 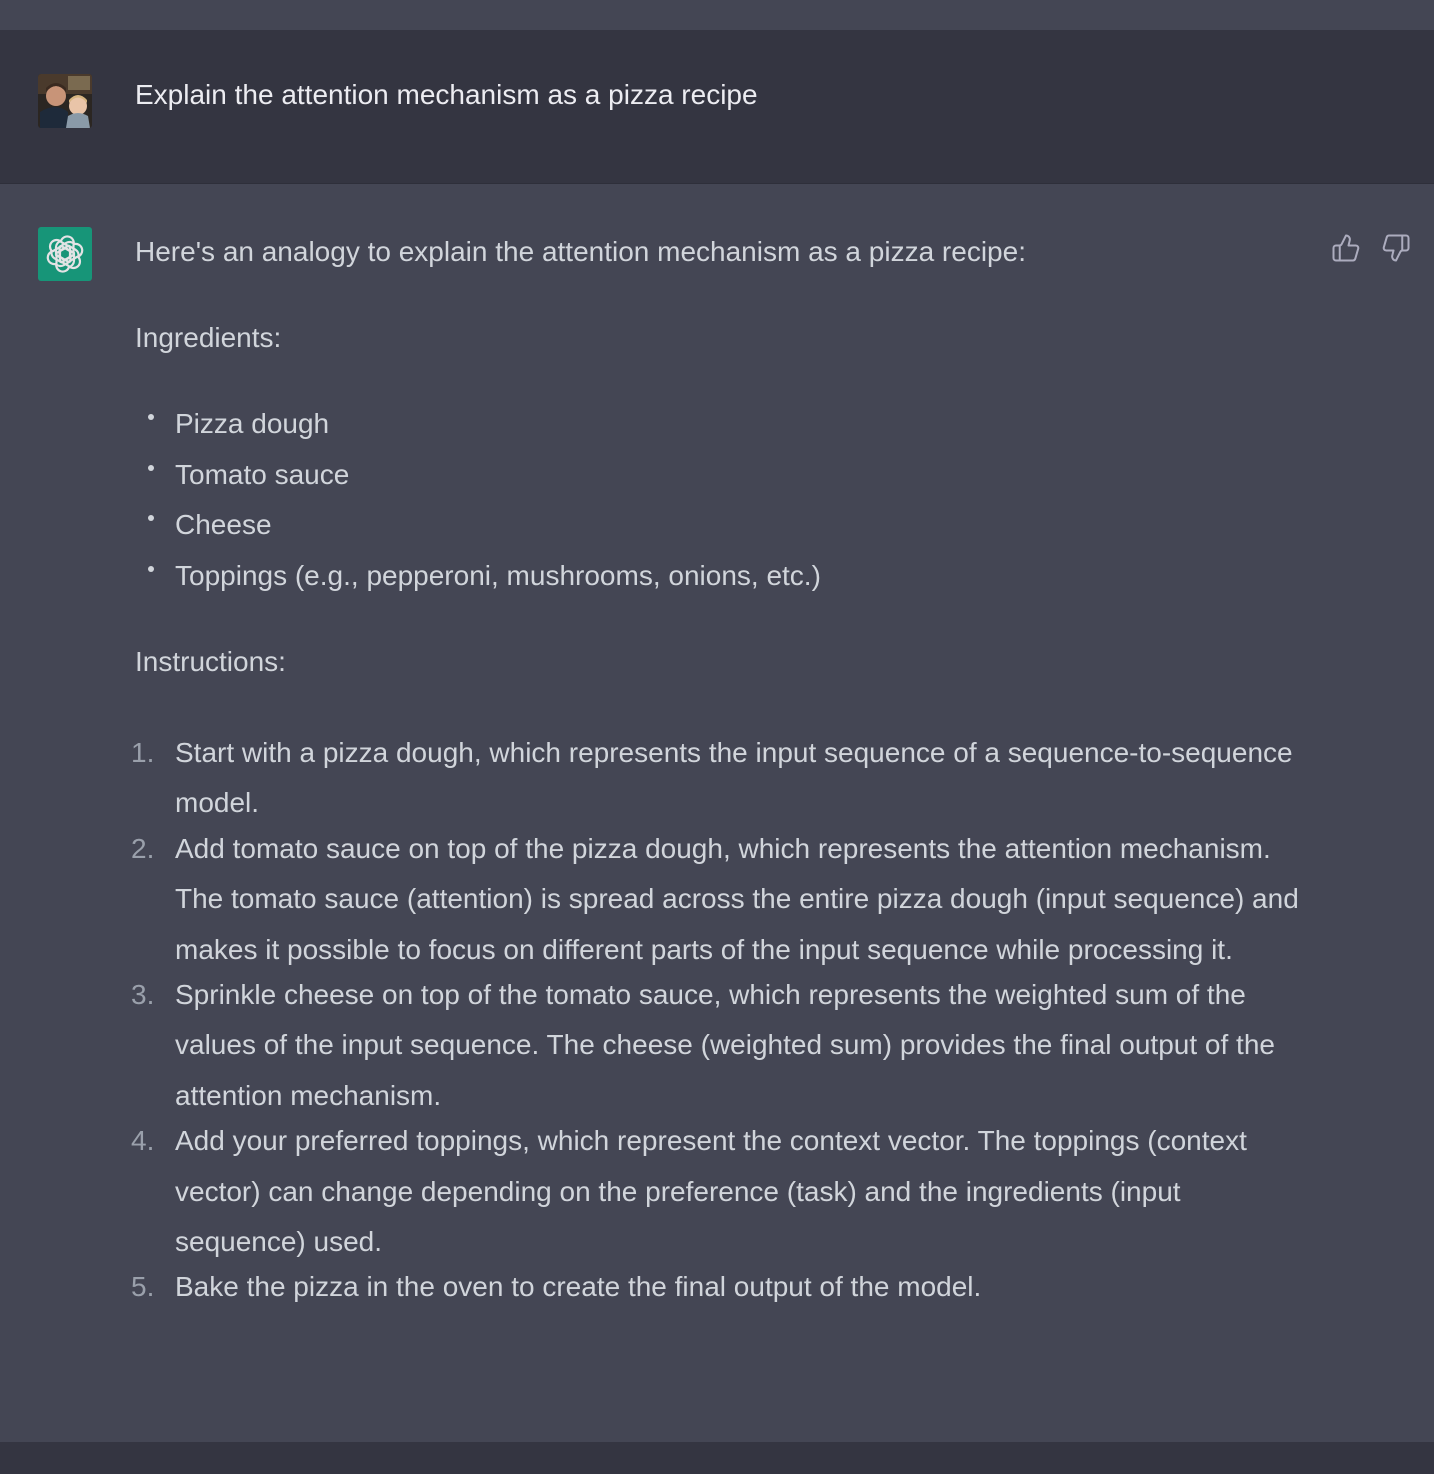 I want to click on ingredients-heading: Ingredients:, so click(x=208, y=337).